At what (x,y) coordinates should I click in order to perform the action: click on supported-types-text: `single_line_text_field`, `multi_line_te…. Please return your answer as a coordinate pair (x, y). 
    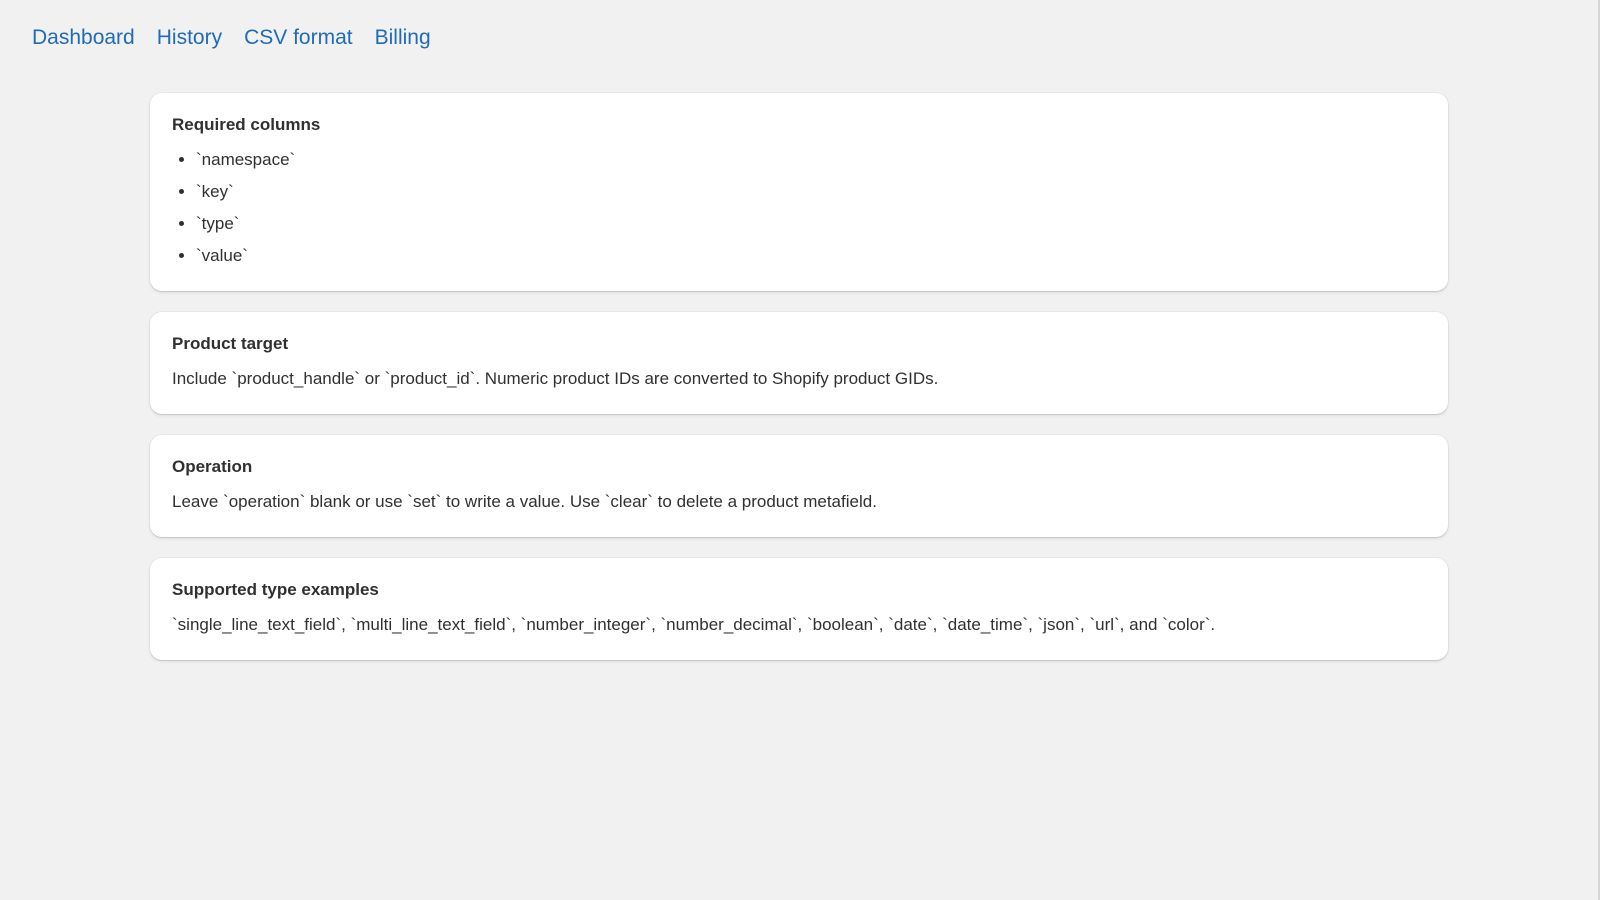
    Looking at the image, I should click on (694, 624).